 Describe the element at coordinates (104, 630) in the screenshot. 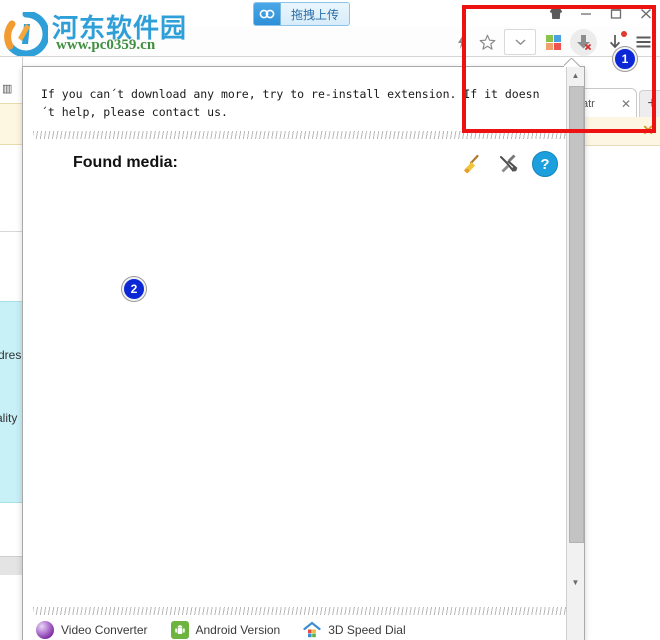

I see `footer-link-label: Video Converter` at that location.